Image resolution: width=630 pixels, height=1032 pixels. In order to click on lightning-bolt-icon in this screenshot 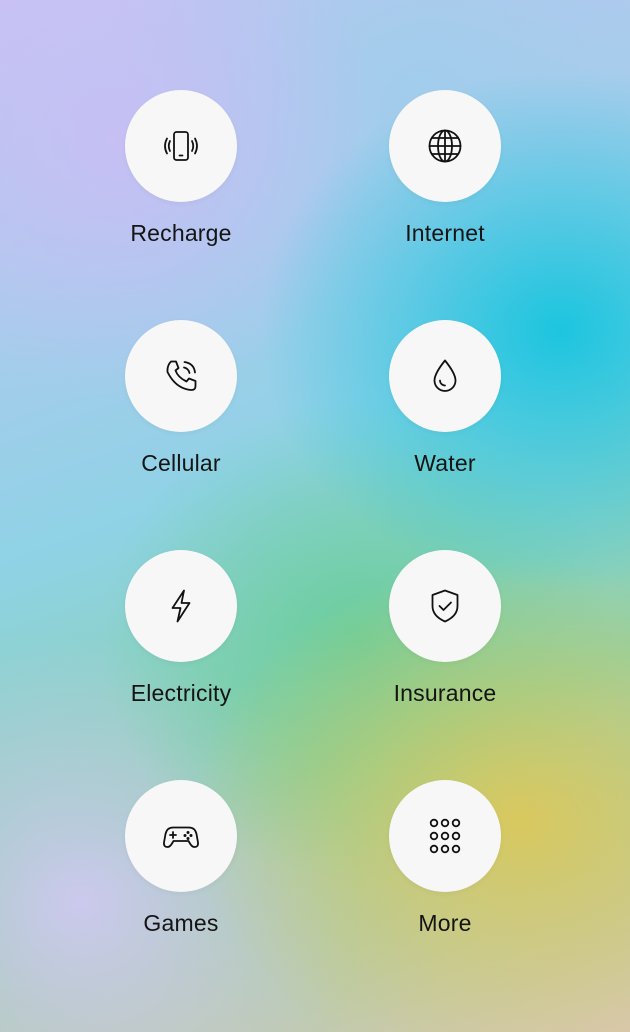, I will do `click(181, 606)`.